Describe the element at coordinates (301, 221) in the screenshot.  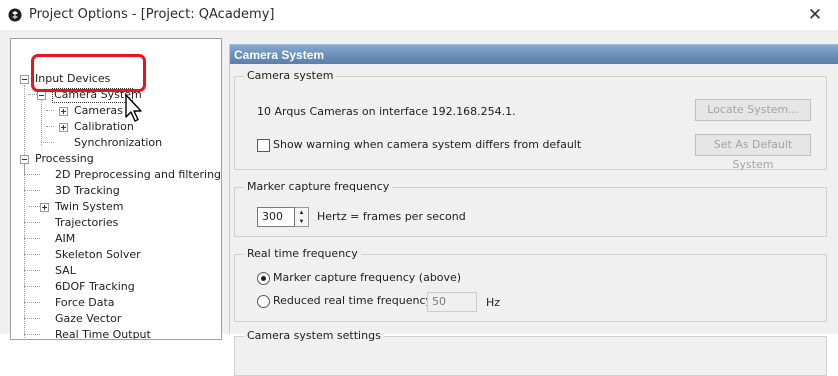
I see `chevron-down-icon: ▼` at that location.